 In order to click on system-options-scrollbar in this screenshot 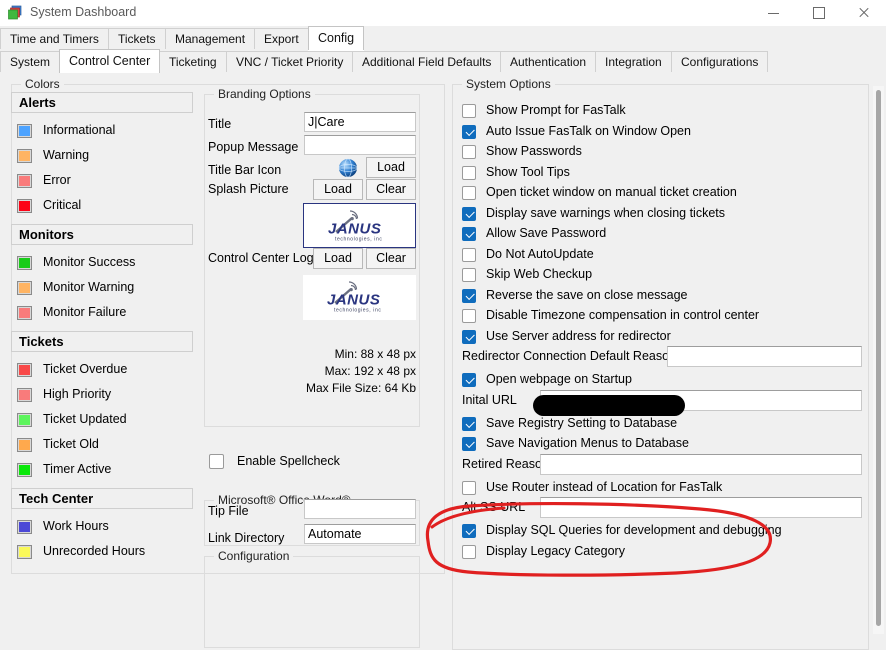, I will do `click(878, 360)`.